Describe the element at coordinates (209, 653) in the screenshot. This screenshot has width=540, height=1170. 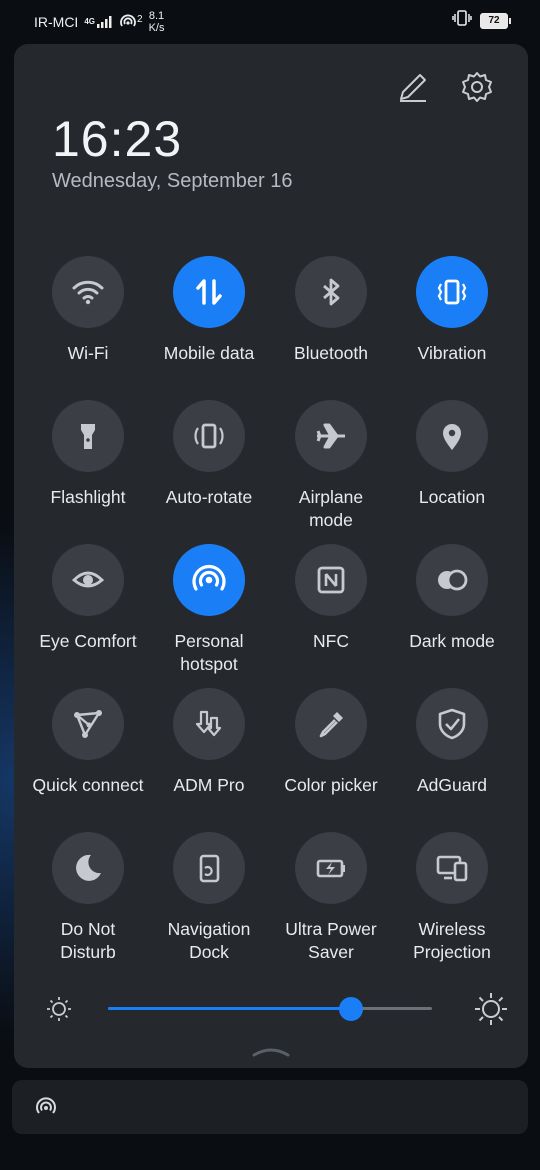
I see `tile-label: Personal hotspot` at that location.